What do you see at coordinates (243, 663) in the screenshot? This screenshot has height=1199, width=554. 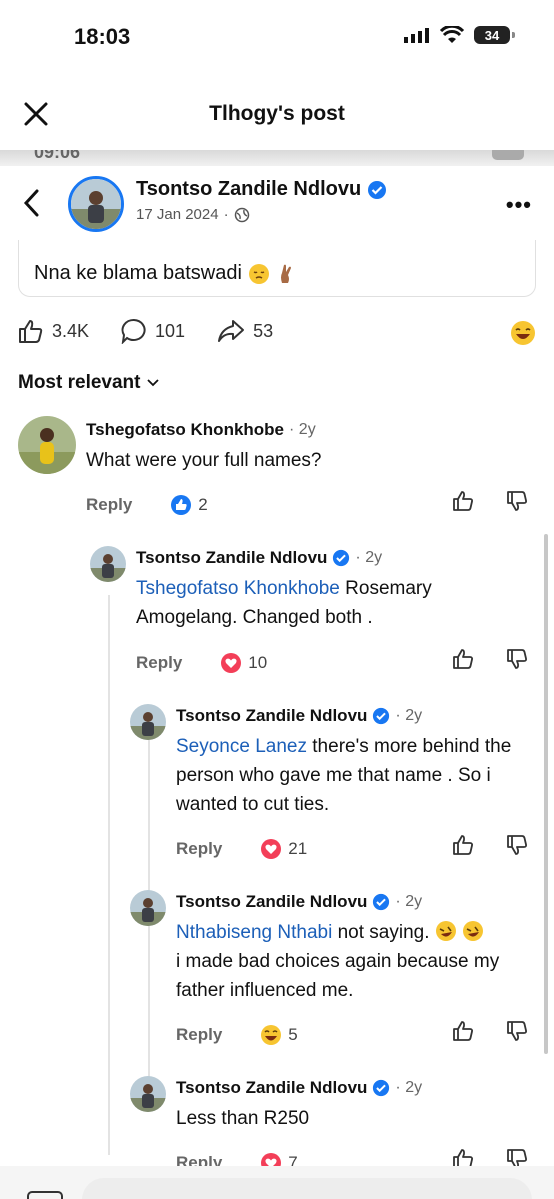 I see `reaction-count: 10` at bounding box center [243, 663].